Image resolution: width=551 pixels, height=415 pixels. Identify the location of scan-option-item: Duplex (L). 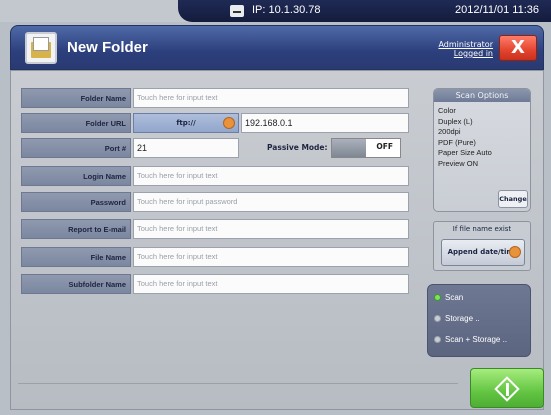
(455, 121).